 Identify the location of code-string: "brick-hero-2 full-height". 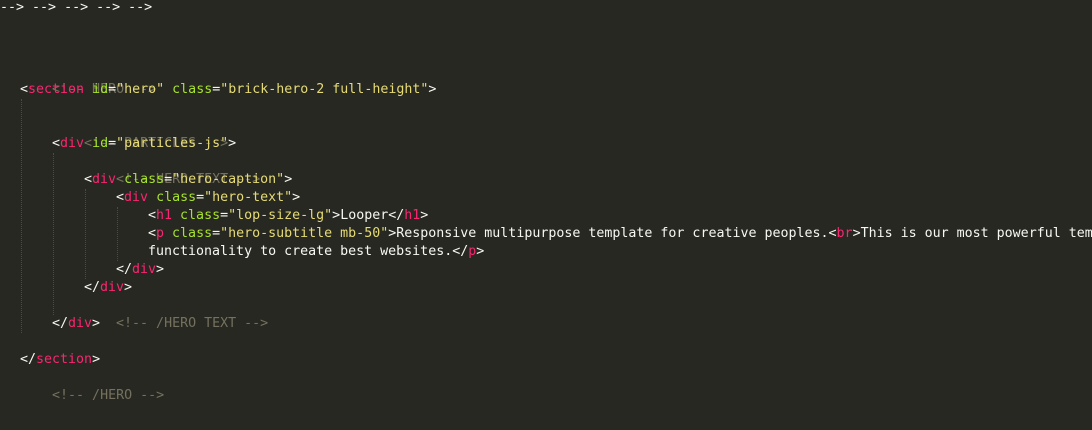
(324, 89).